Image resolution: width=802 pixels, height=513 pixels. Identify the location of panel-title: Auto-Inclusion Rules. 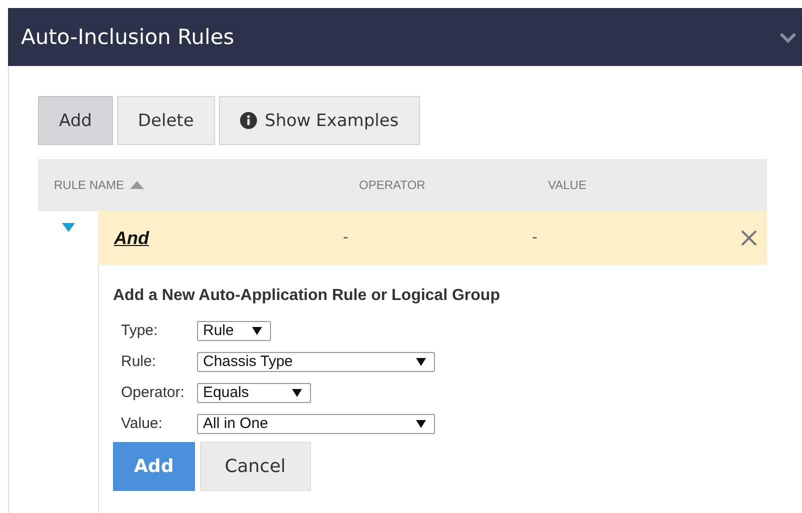
(127, 37).